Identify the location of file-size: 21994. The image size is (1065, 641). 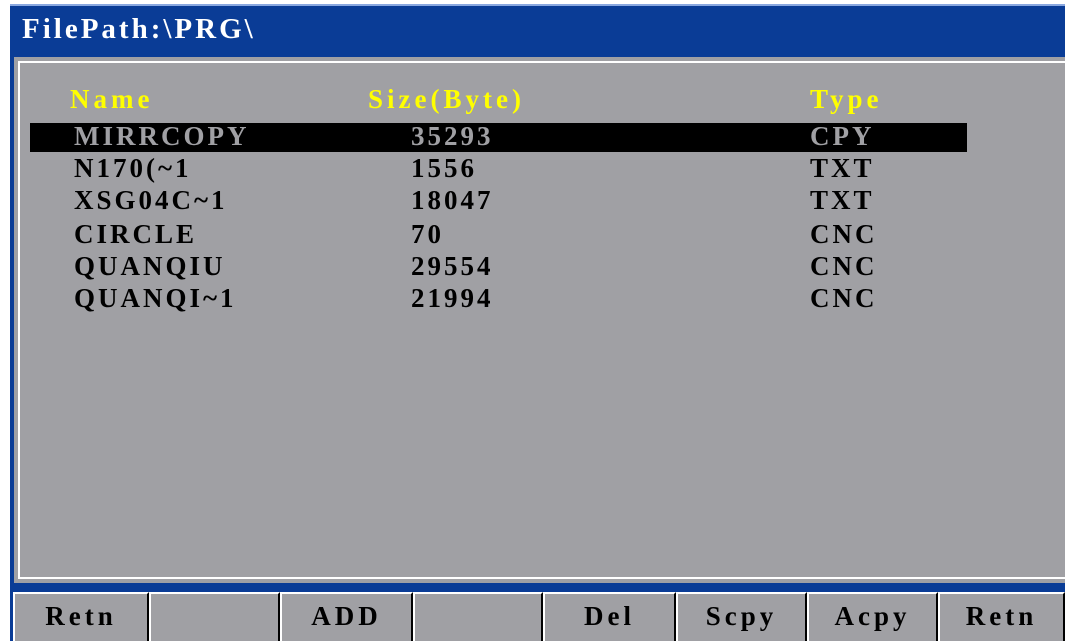
(452, 298).